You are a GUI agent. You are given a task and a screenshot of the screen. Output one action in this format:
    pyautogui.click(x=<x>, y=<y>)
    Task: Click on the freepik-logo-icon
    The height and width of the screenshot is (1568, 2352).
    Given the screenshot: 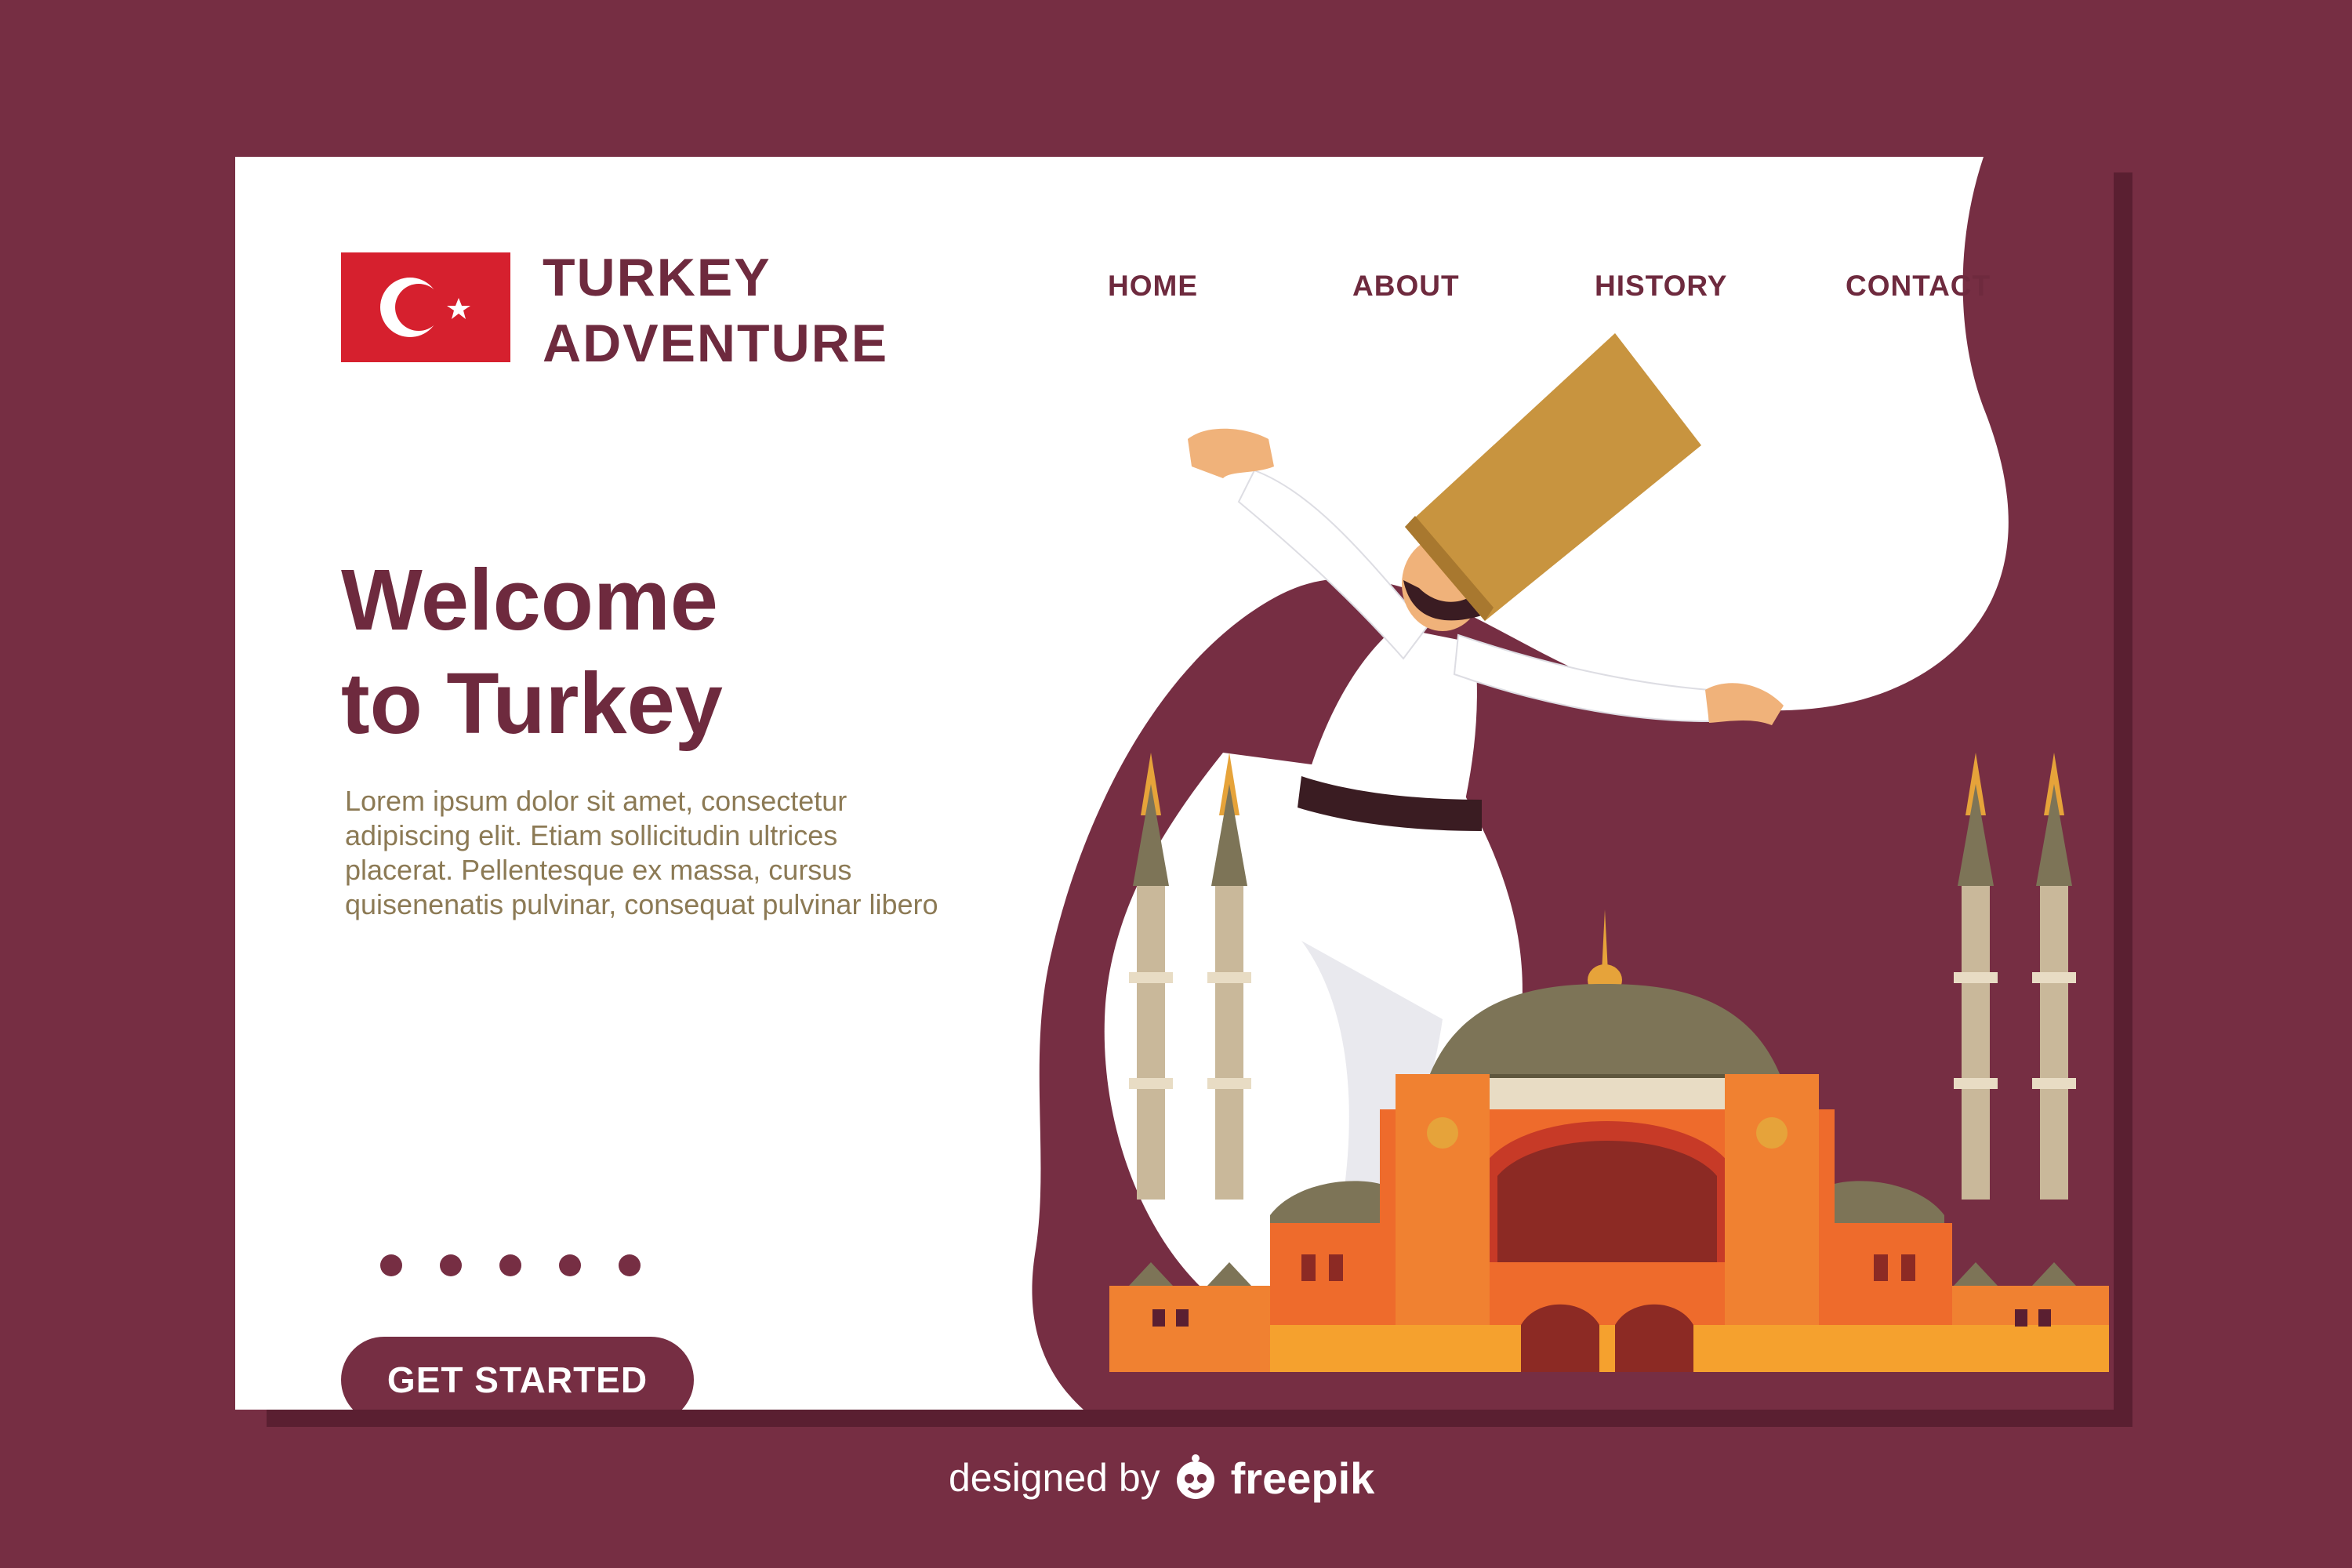 What is the action you would take?
    pyautogui.click(x=1195, y=1476)
    